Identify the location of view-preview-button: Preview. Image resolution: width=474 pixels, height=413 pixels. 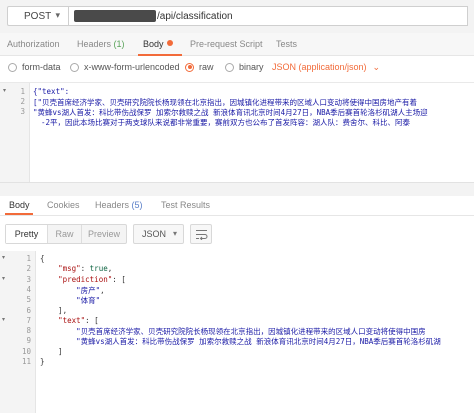
(104, 234).